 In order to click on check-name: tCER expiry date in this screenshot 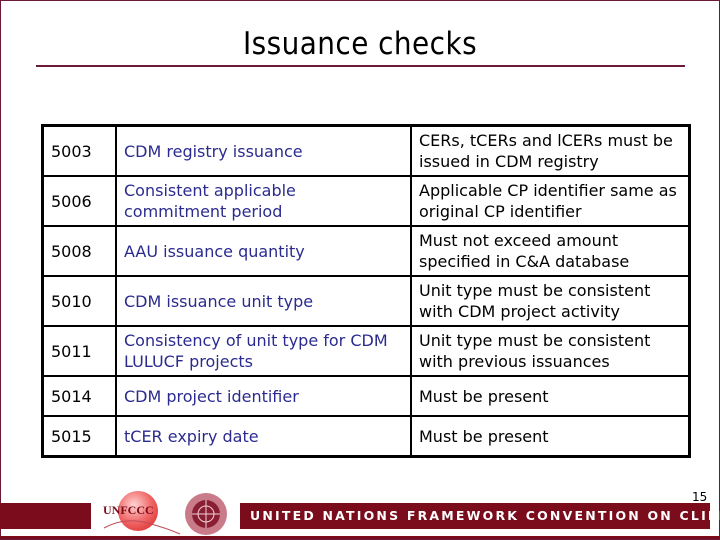, I will do `click(263, 436)`.